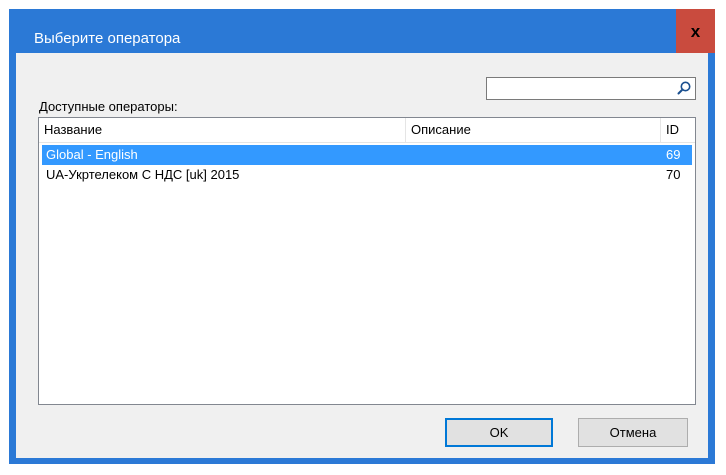  I want to click on dialog-title: Выберите оператора, so click(107, 38).